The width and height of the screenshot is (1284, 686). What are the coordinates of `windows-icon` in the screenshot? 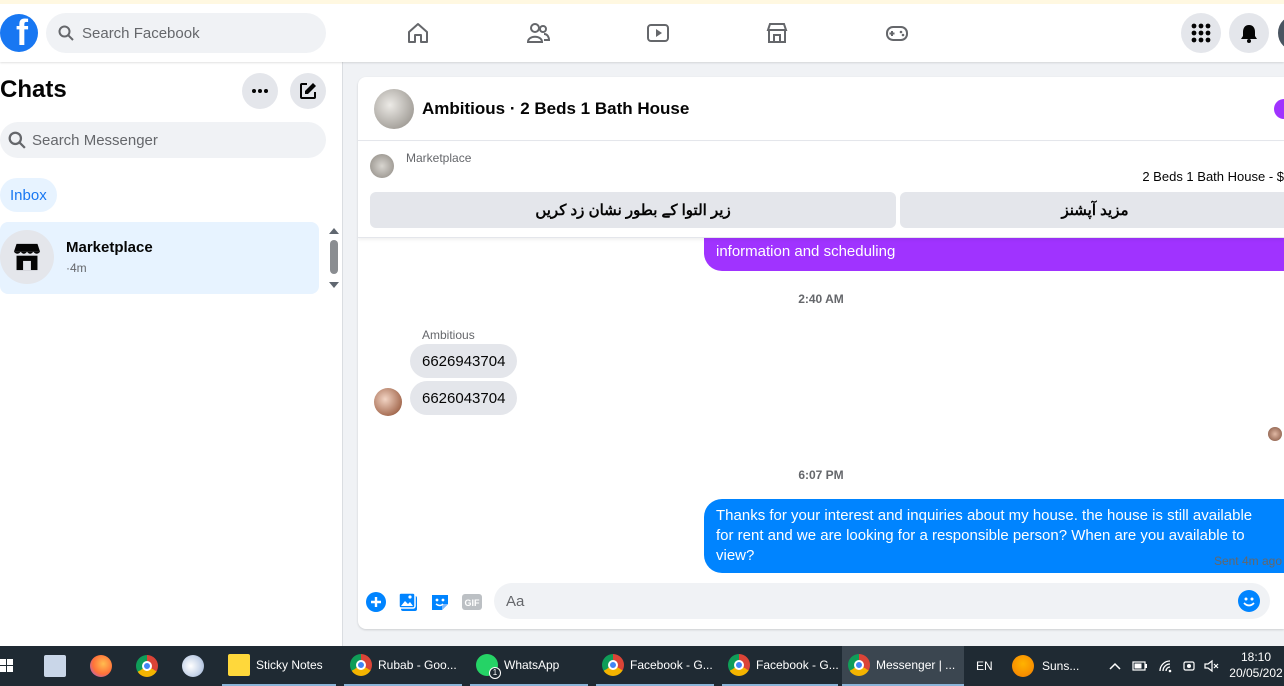 It's located at (6, 665).